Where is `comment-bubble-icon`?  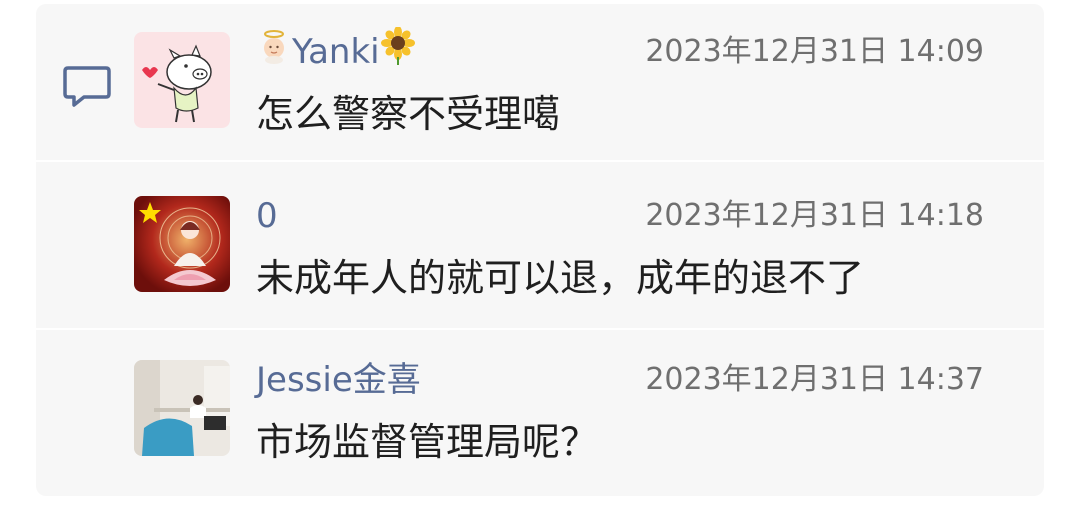
comment-bubble-icon is located at coordinates (87, 87).